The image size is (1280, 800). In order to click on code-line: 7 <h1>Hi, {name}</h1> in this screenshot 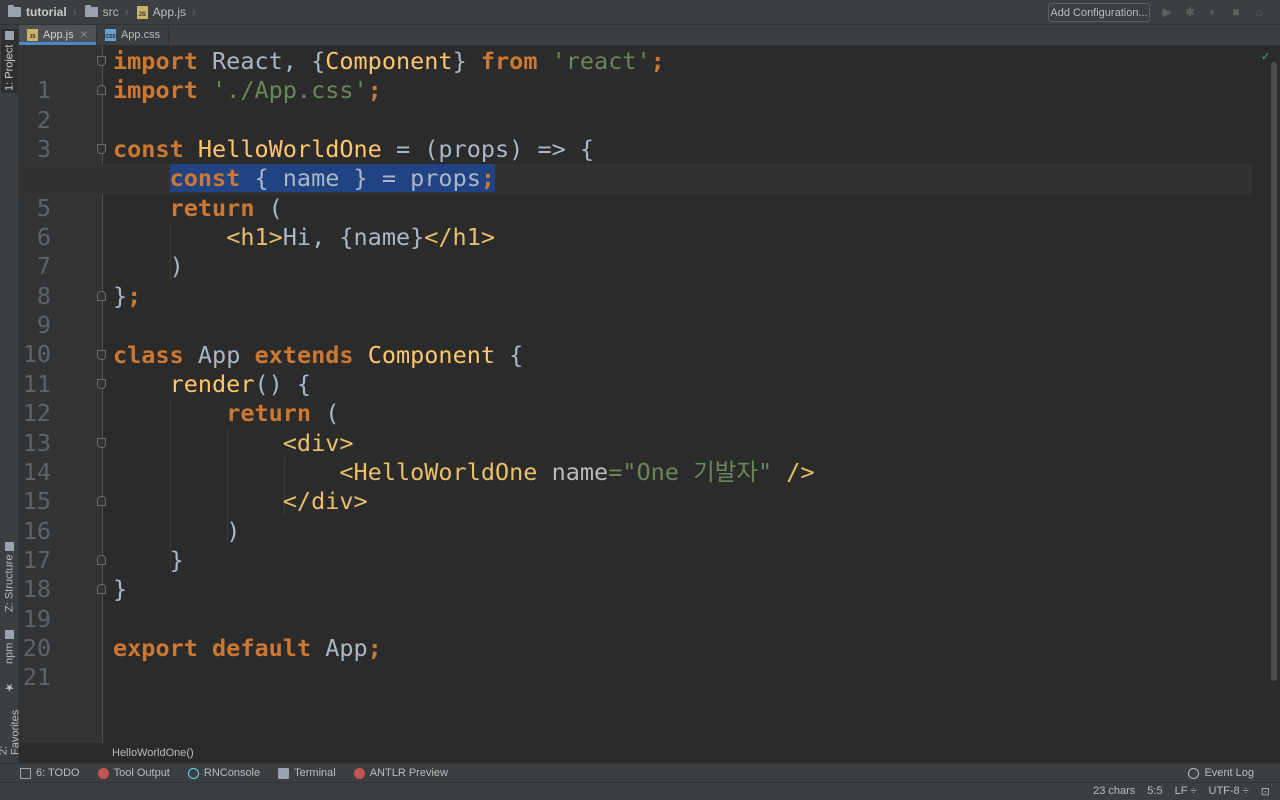, I will do `click(645, 251)`.